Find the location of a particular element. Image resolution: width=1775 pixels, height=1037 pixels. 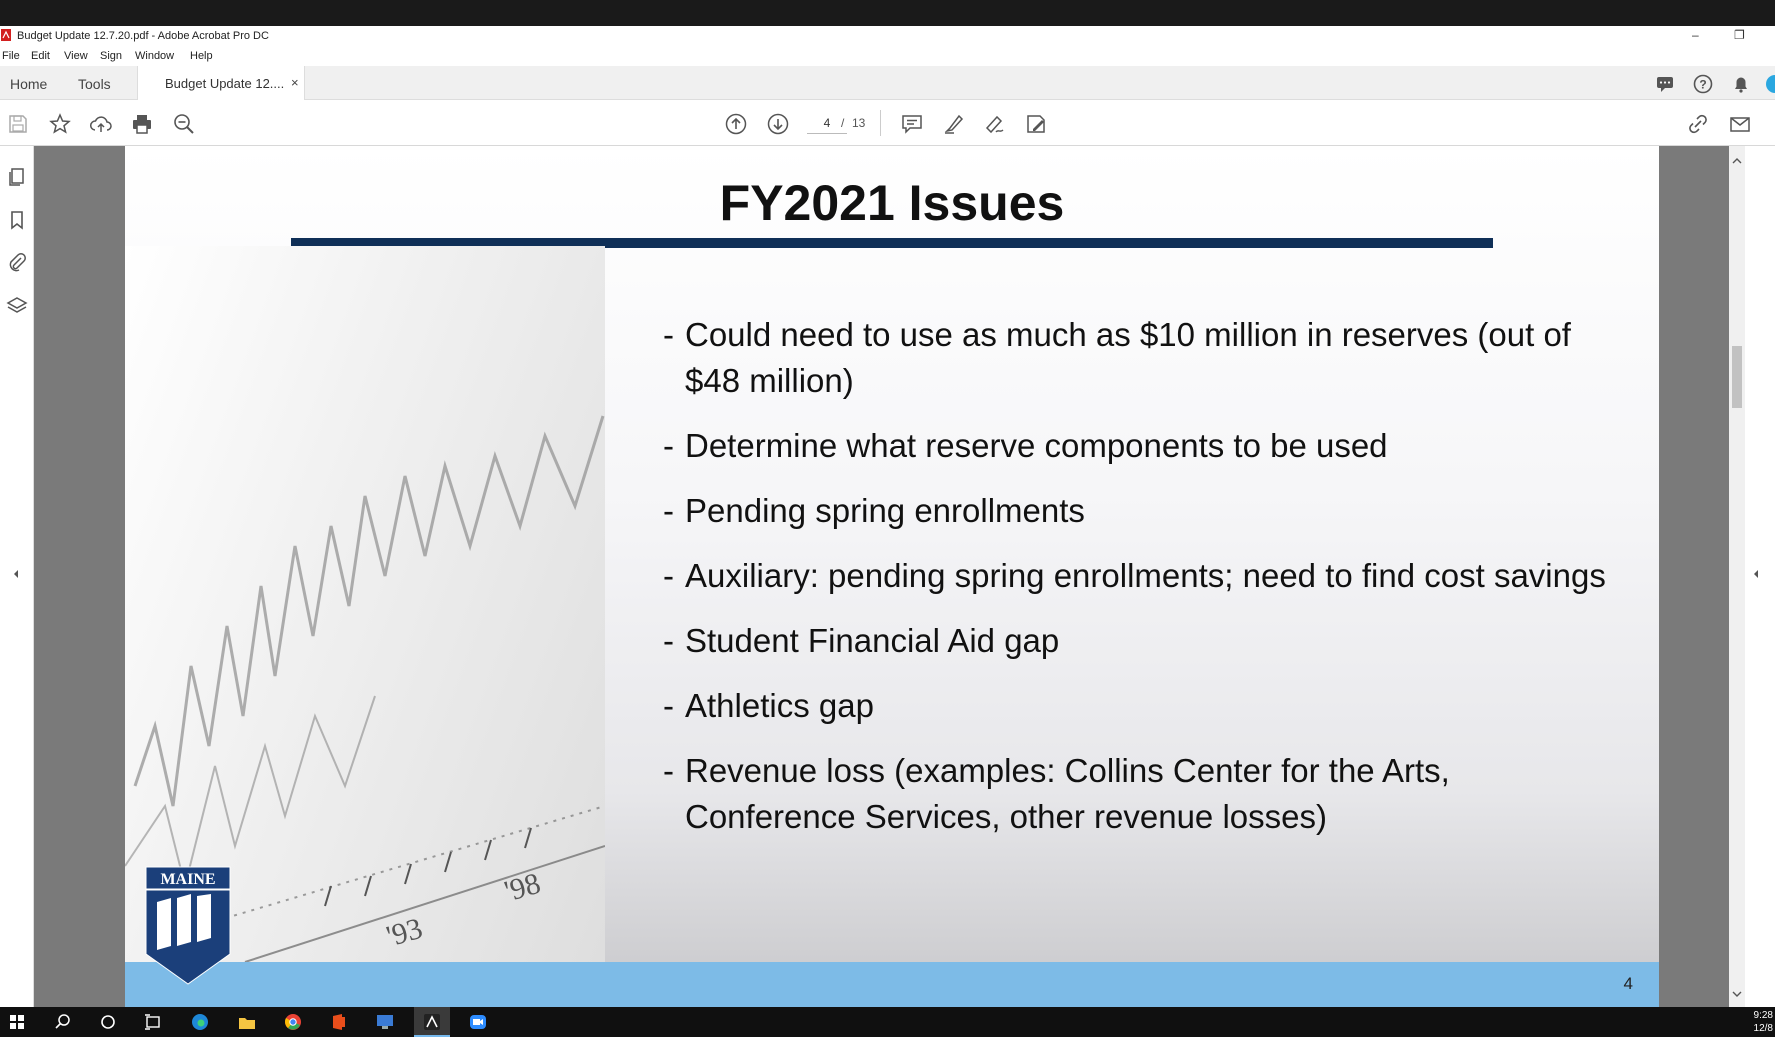

slide-title: FY2021 Issues is located at coordinates (892, 203).